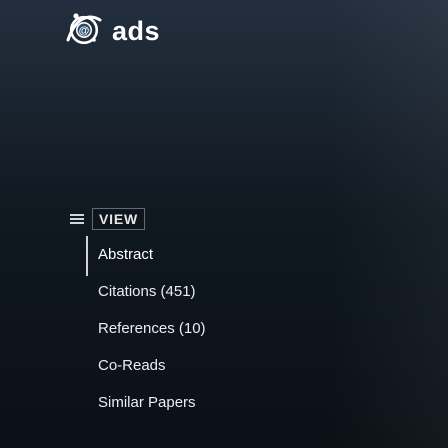  Describe the element at coordinates (267, 254) in the screenshot. I see `nav-item-abstract: Abstract` at that location.